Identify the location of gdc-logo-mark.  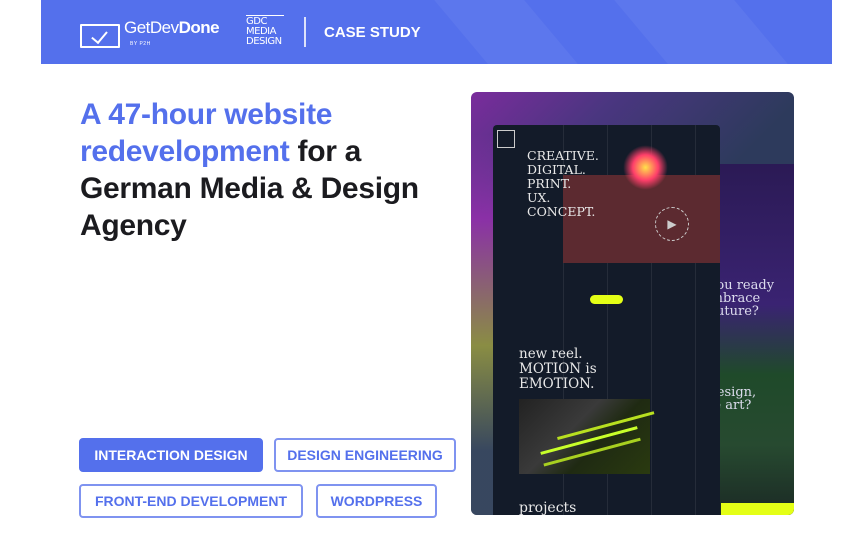
(506, 139).